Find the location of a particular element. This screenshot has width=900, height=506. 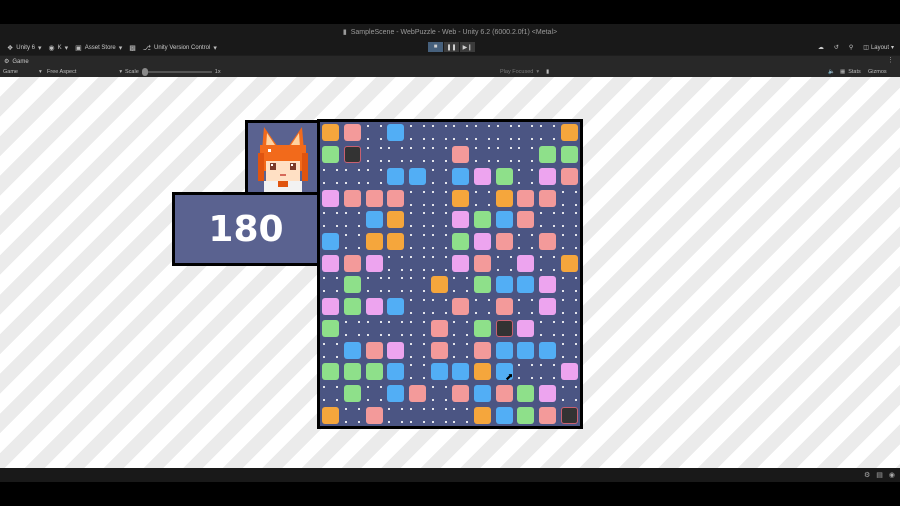

display-dropdown: Game ▾ is located at coordinates (22, 72).